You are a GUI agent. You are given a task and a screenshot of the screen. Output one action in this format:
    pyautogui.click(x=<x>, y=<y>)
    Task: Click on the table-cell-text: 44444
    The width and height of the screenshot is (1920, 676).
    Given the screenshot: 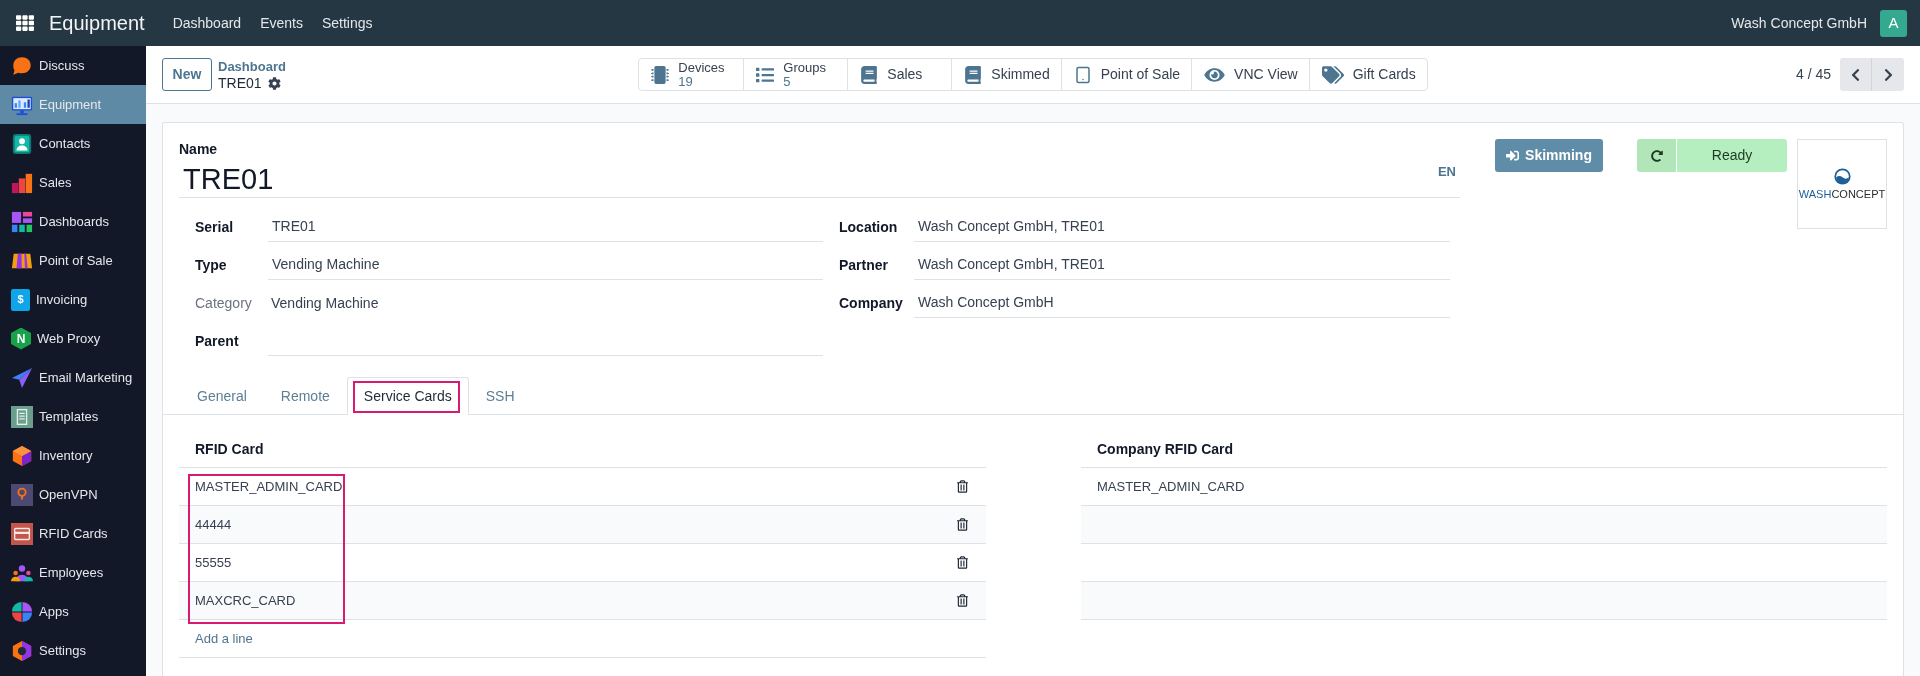 What is the action you would take?
    pyautogui.click(x=213, y=524)
    